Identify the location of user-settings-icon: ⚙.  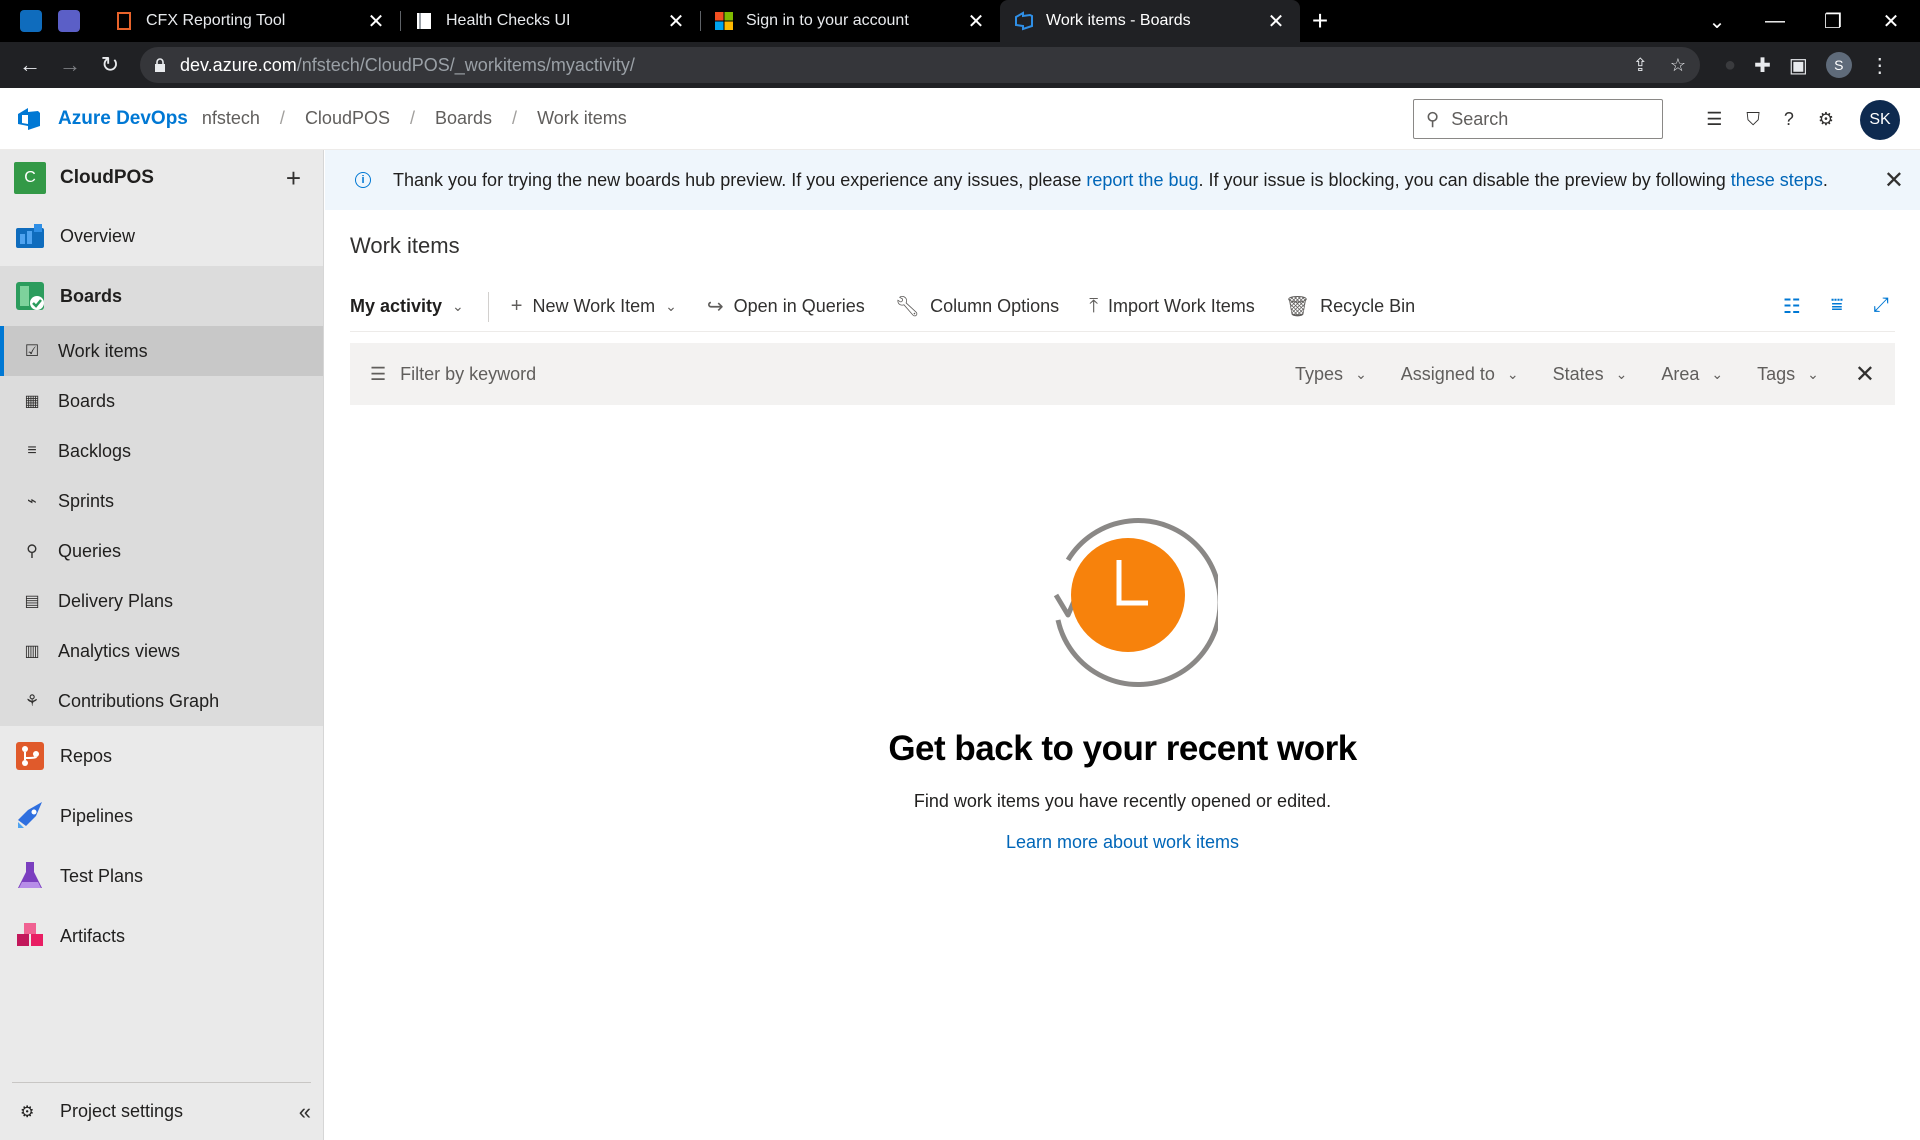
(1826, 119).